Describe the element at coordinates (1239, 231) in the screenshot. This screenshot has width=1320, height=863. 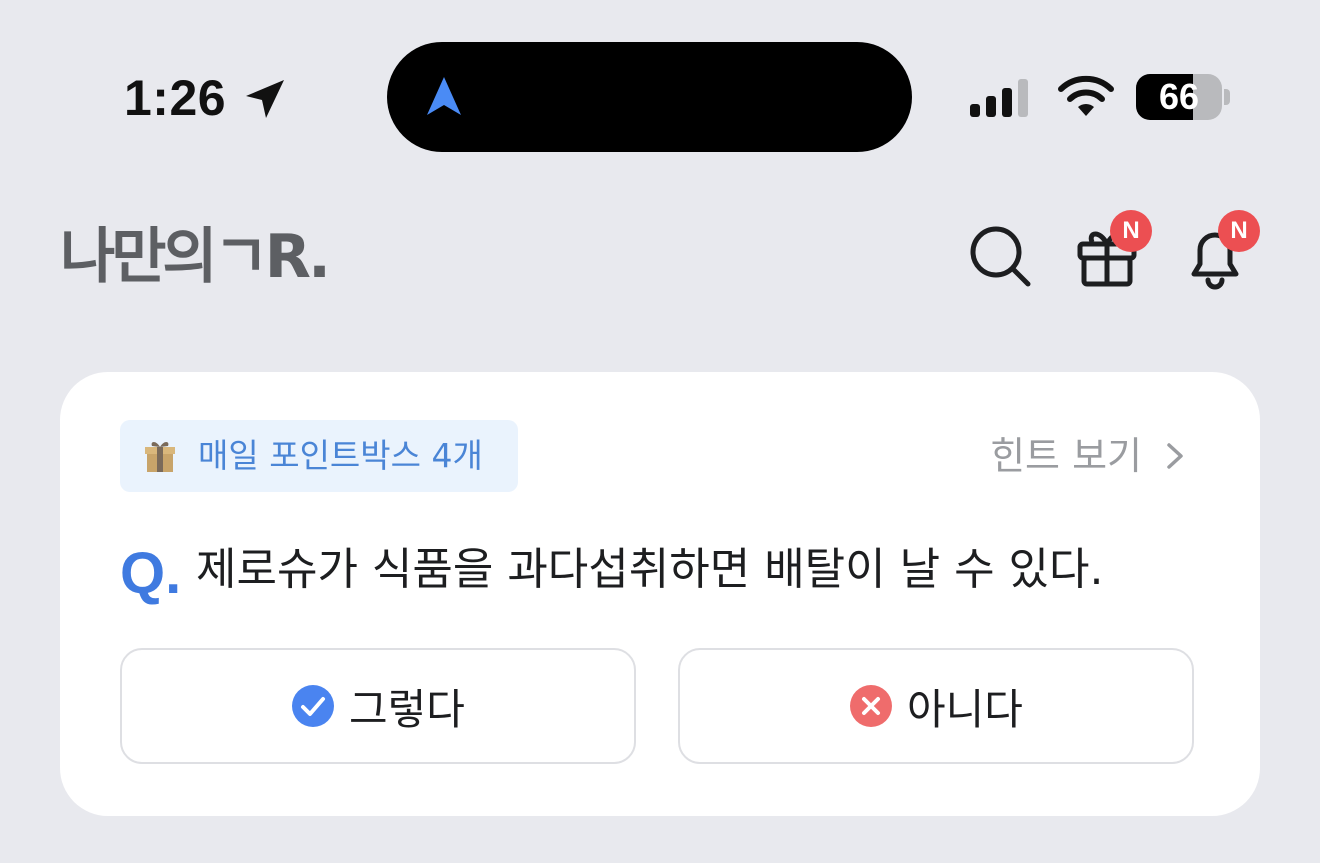
I see `notification-new-badge: N` at that location.